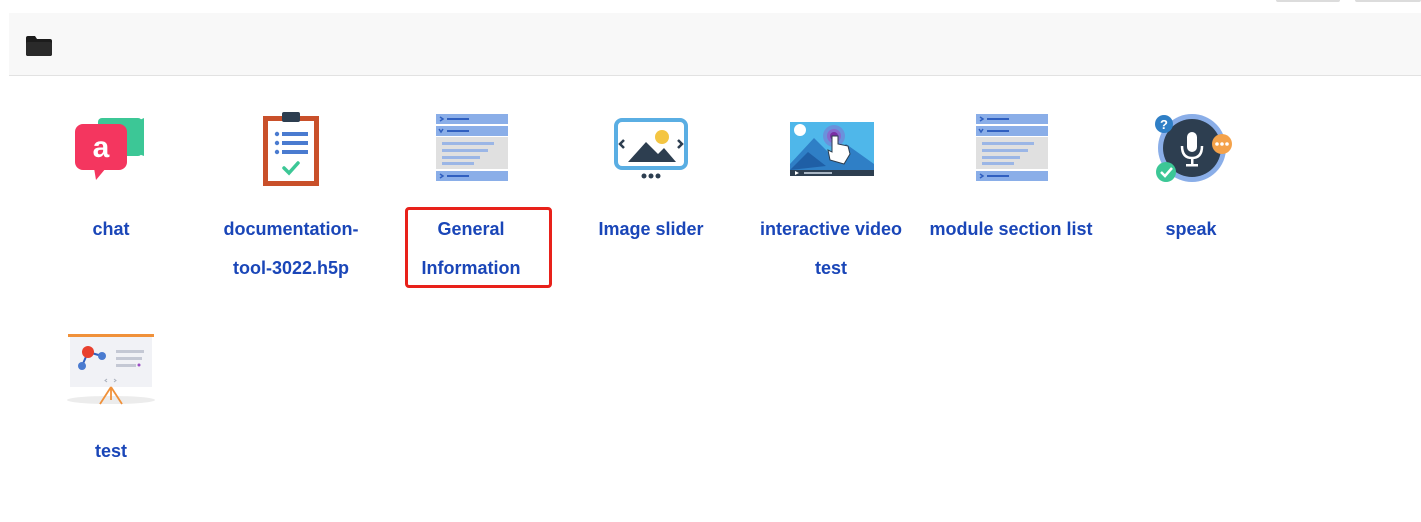 The width and height of the screenshot is (1421, 522). Describe the element at coordinates (101, 147) in the screenshot. I see `svg-text: a` at that location.